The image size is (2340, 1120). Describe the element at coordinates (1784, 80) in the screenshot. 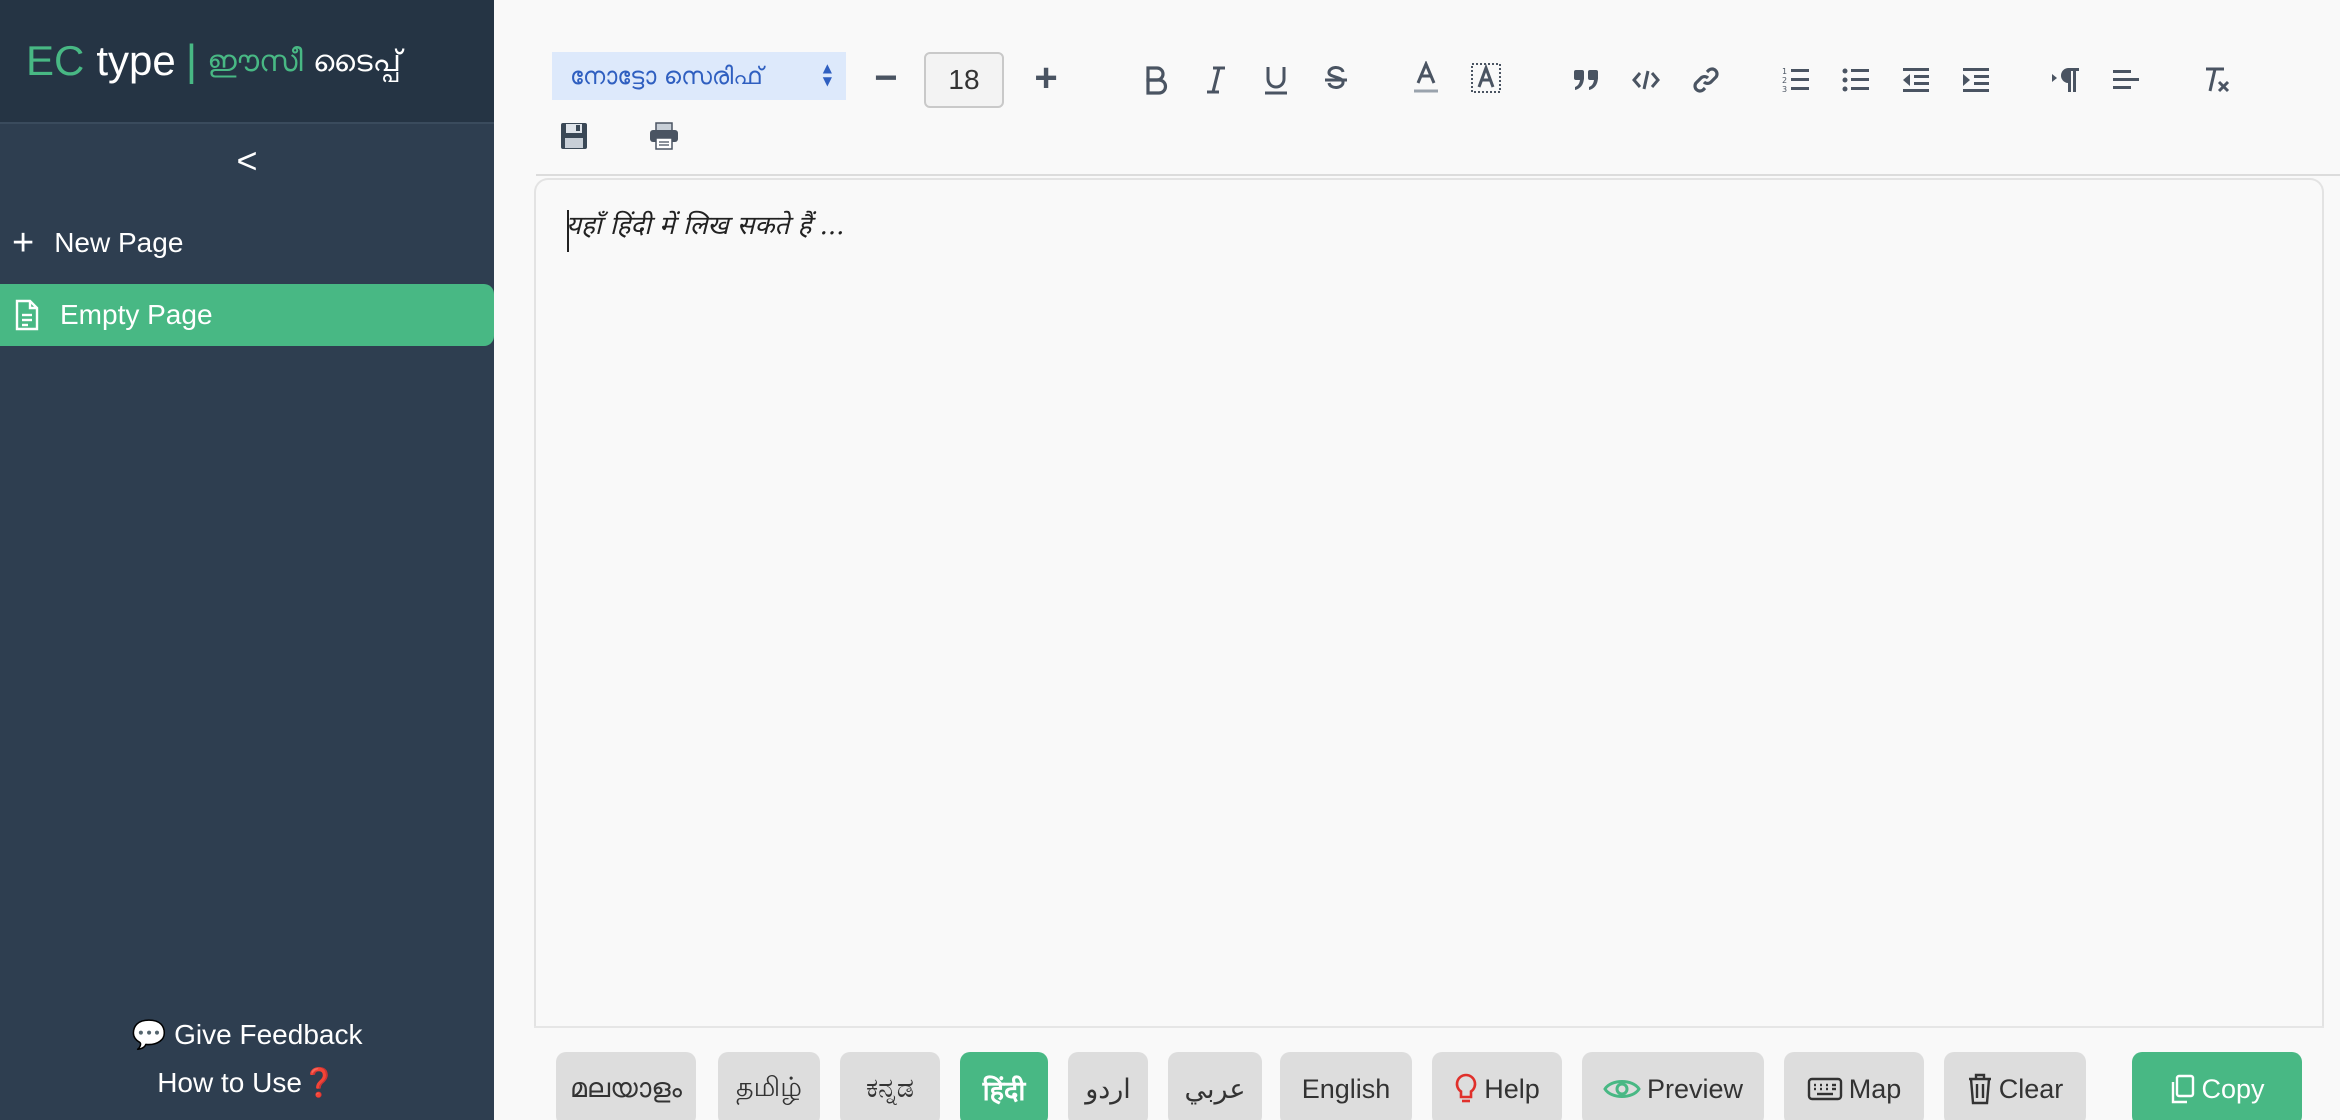

I see `svg-text: 2` at that location.